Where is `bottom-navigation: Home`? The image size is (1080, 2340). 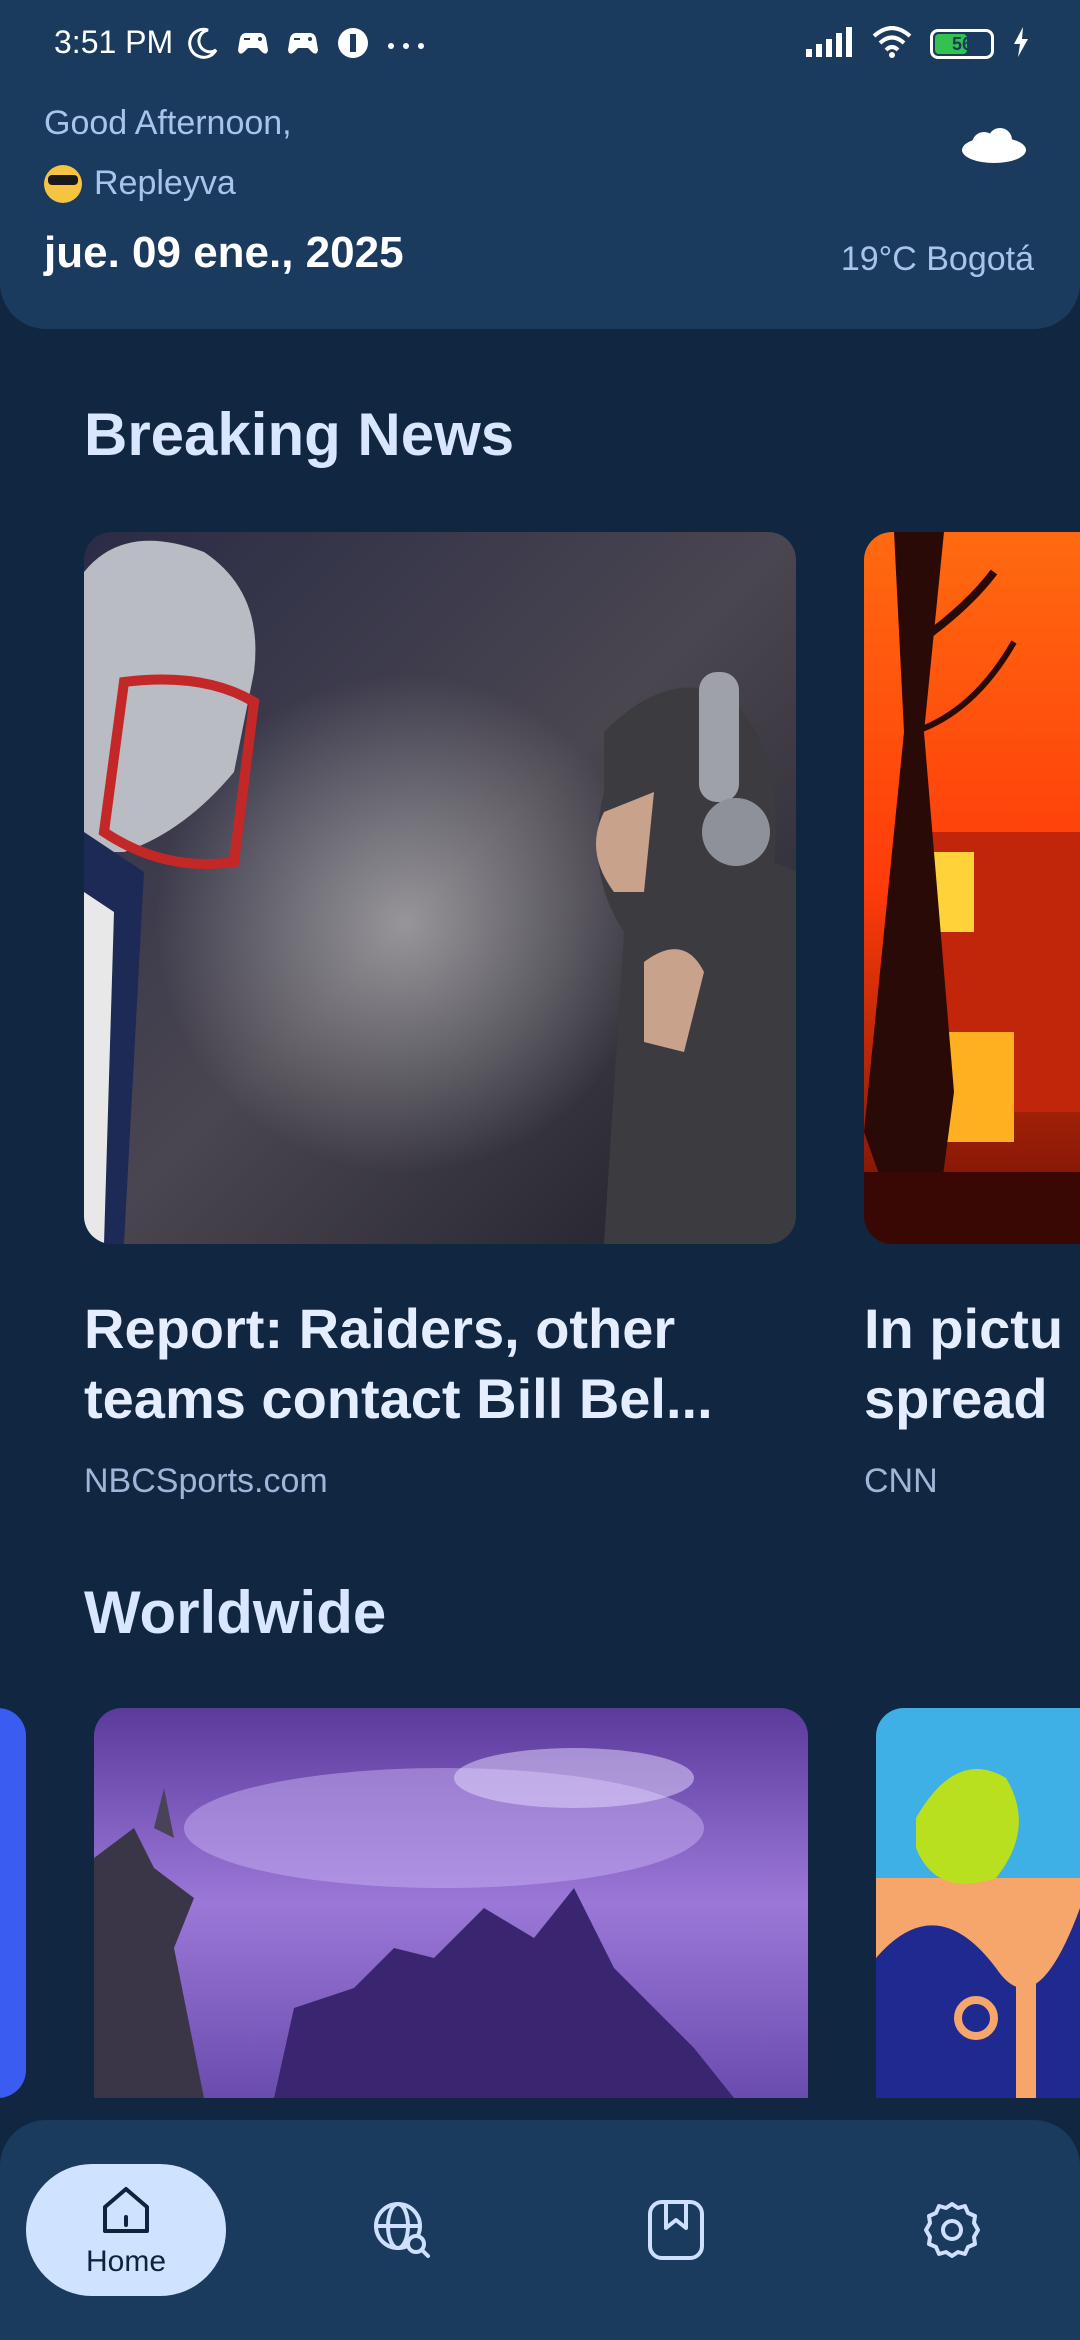
bottom-navigation: Home is located at coordinates (540, 2230).